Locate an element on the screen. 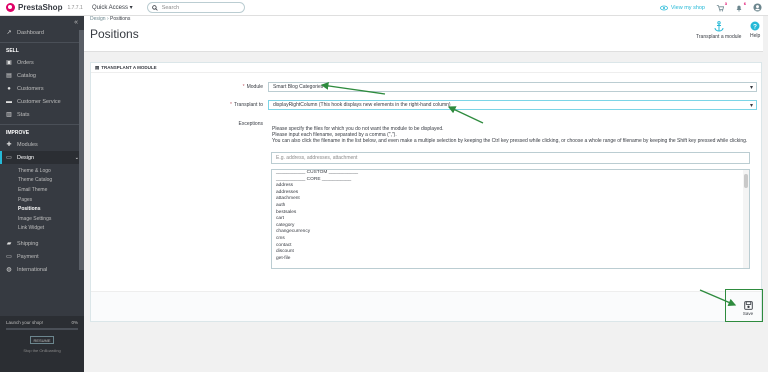 The height and width of the screenshot is (372, 768). prestashop-logo-icon is located at coordinates (10, 7).